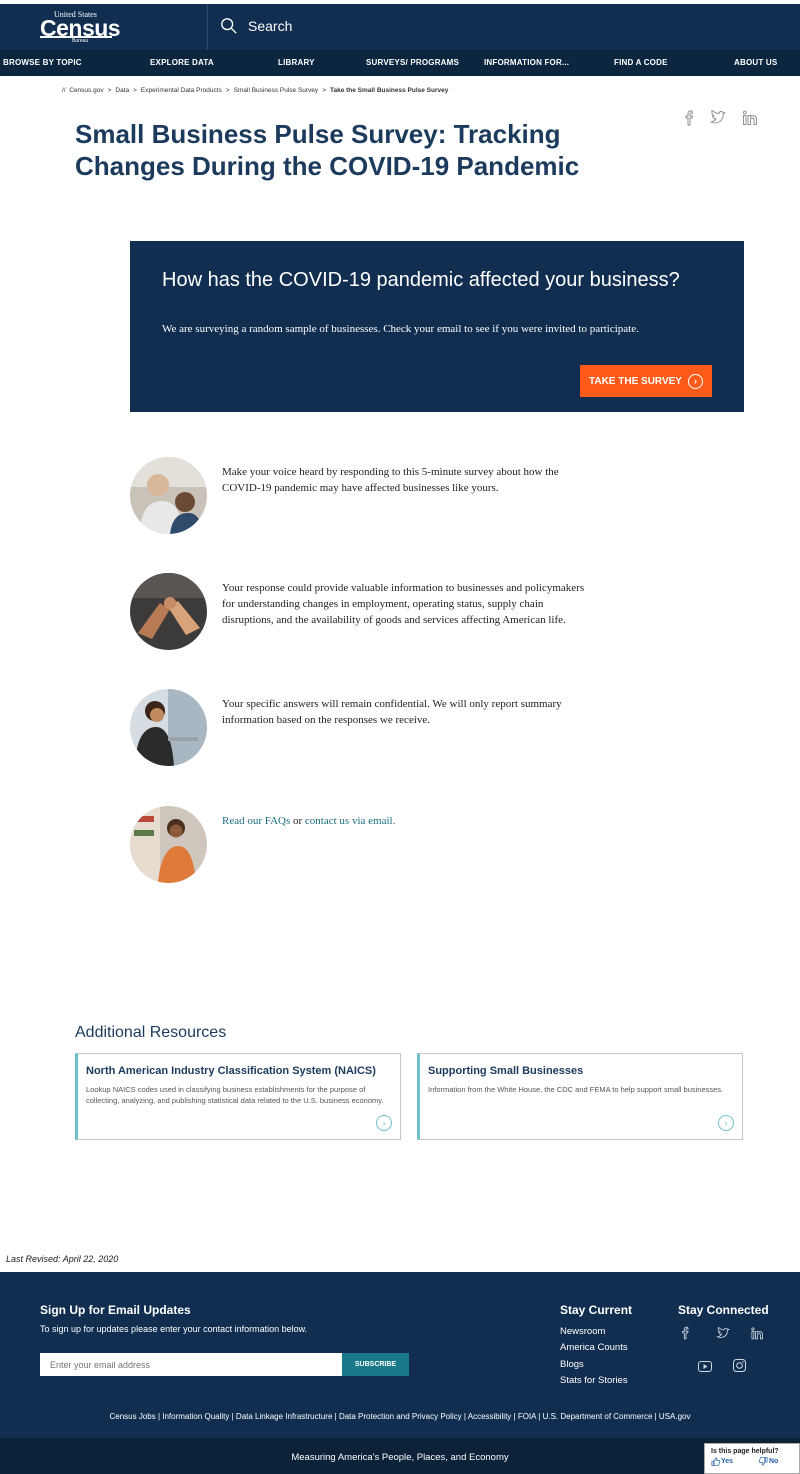 The height and width of the screenshot is (1474, 800). What do you see at coordinates (85, 26) in the screenshot?
I see `census-logo: United States Census Bureau` at bounding box center [85, 26].